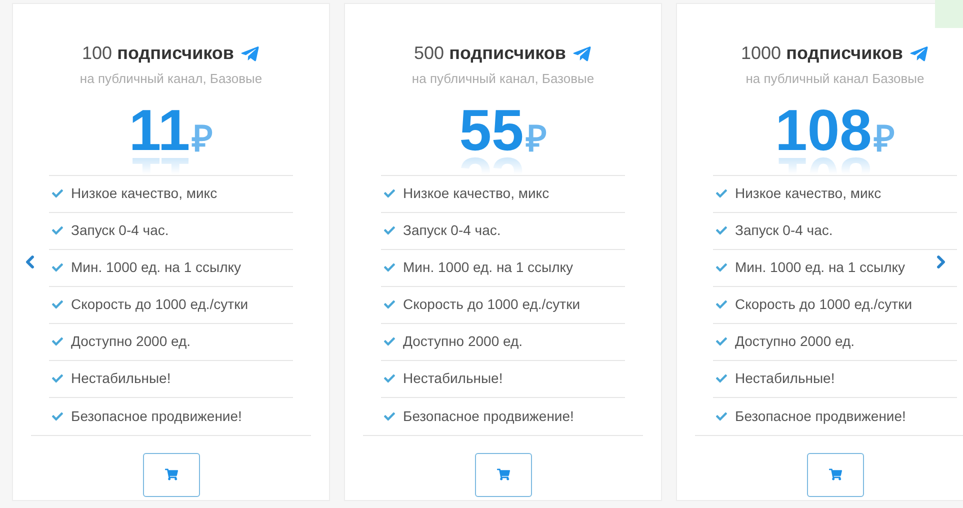 The width and height of the screenshot is (963, 508). I want to click on plan-title: 1000 подписчиков, so click(822, 53).